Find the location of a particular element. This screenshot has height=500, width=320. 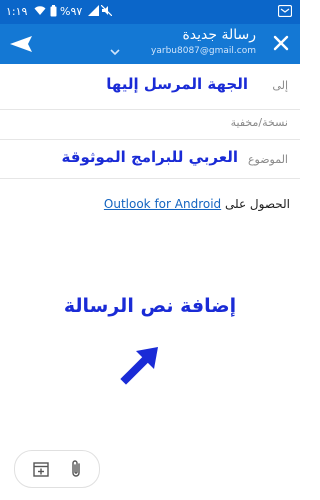

close-icon is located at coordinates (281, 43).